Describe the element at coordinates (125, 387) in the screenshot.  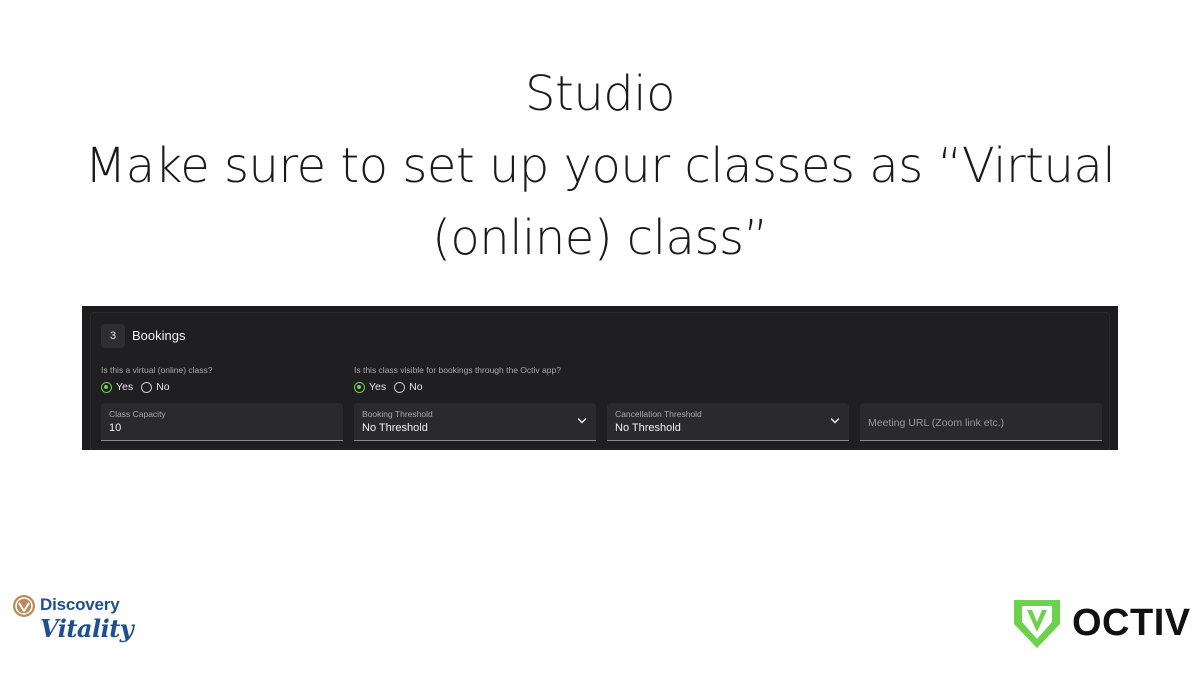
I see `virtual-yes-label: Yes` at that location.